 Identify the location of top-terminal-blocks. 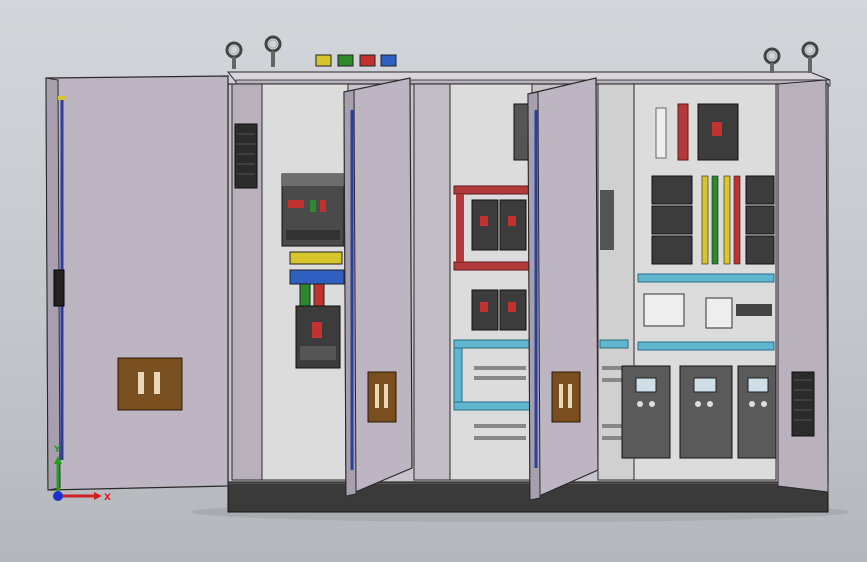
(356, 60).